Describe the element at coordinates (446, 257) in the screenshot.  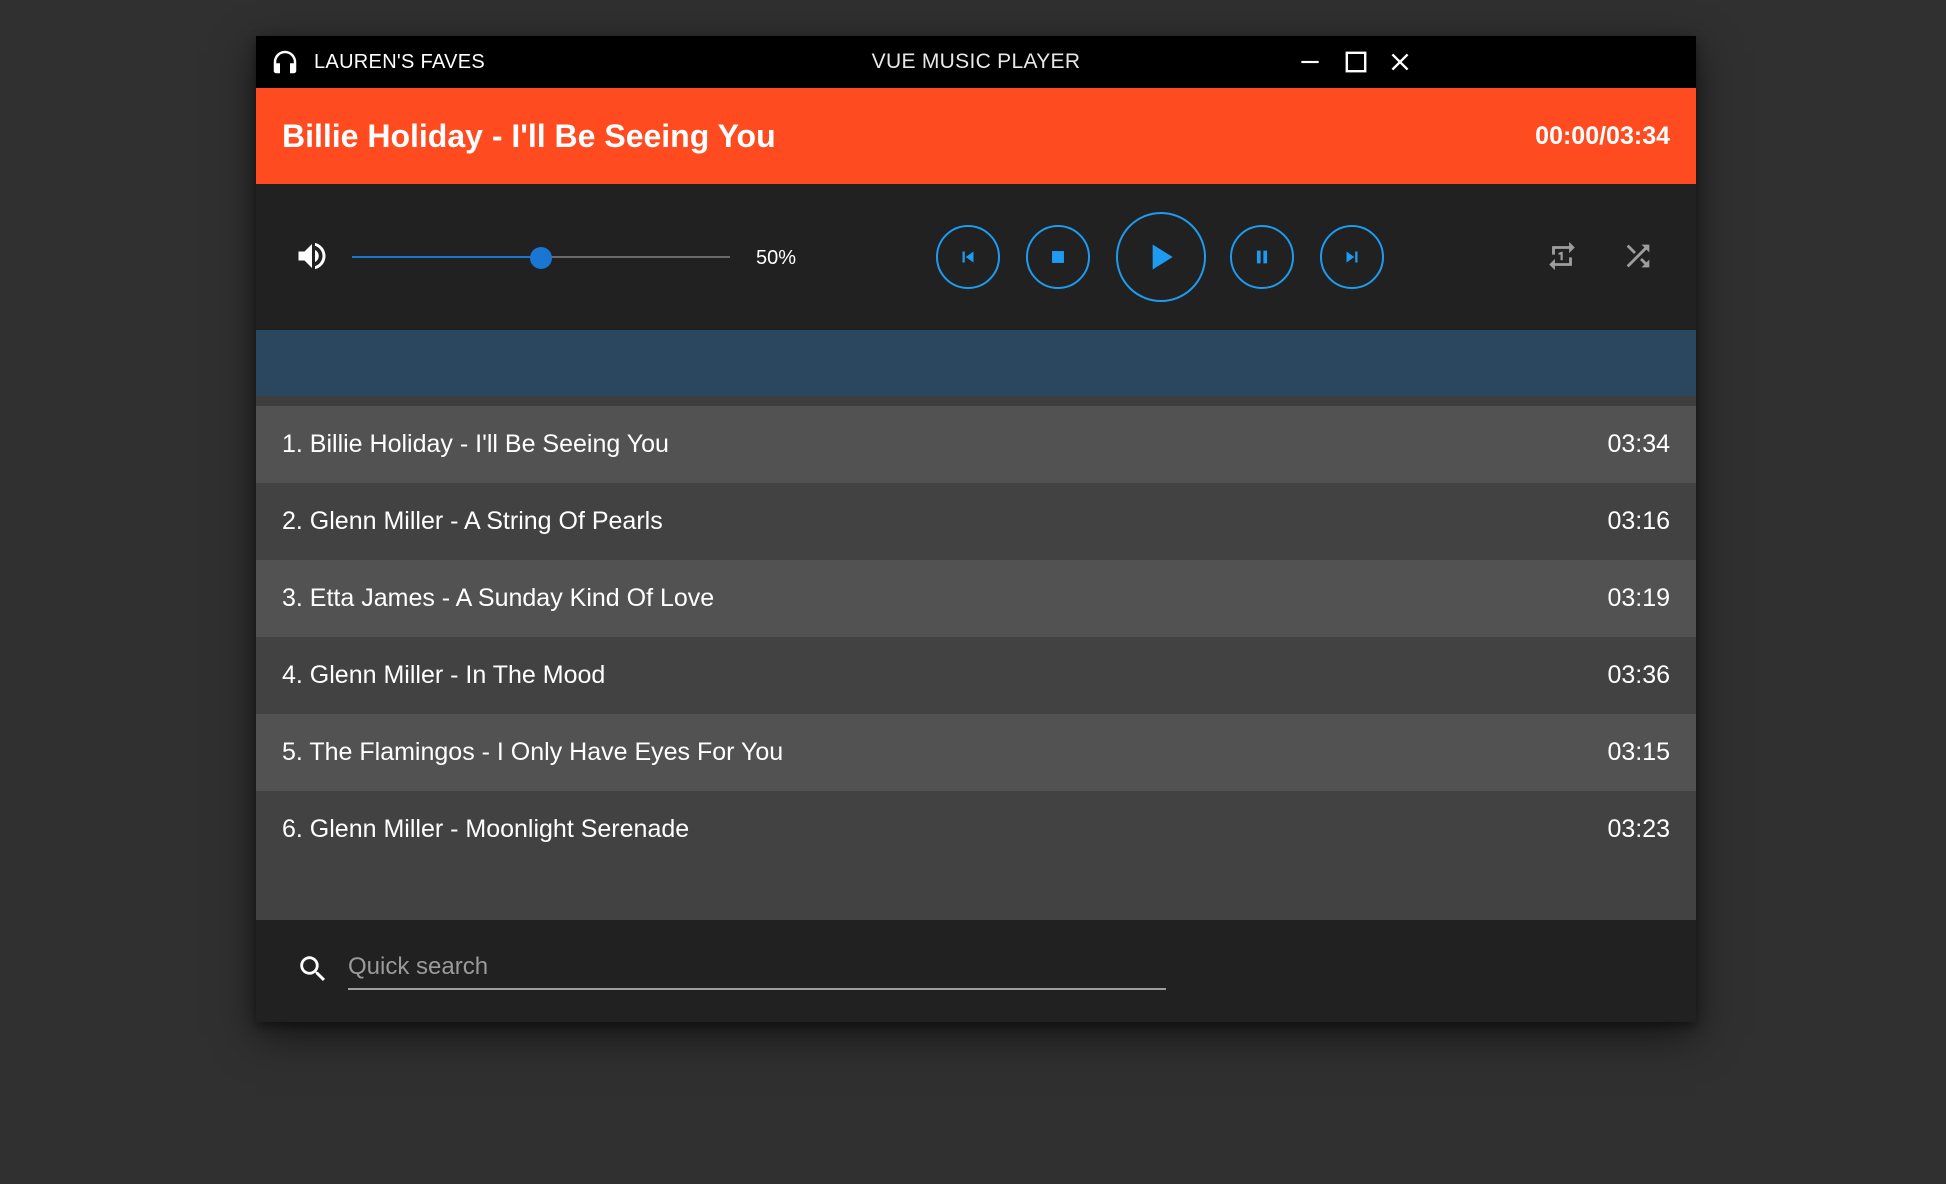
I see `volume-fill` at that location.